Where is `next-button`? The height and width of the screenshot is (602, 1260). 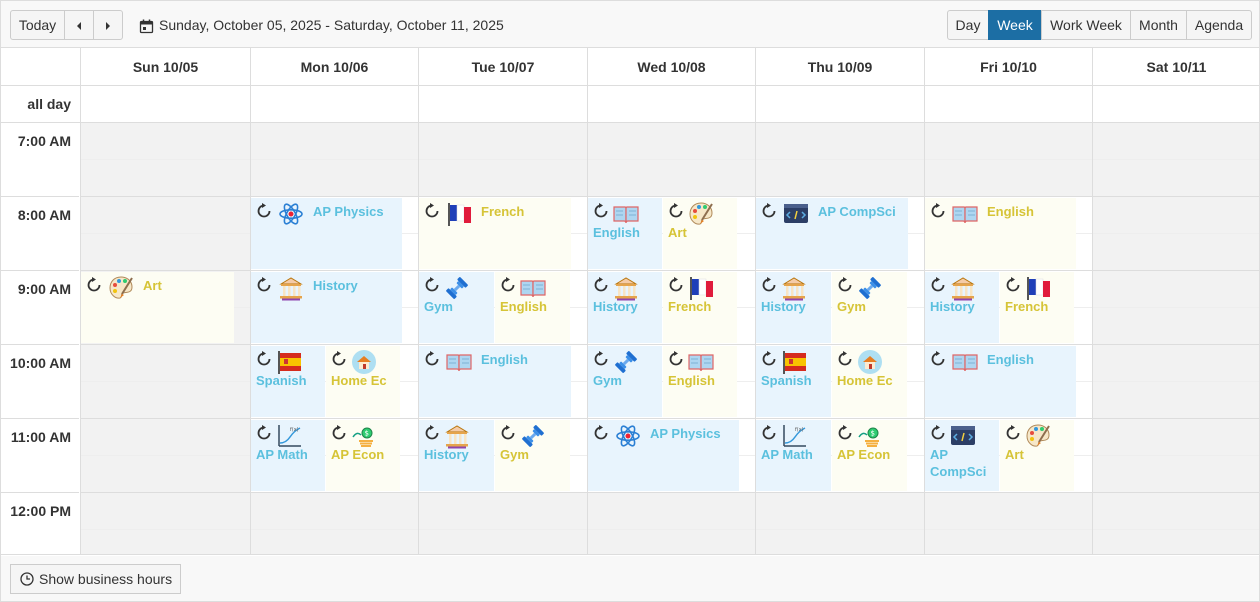
next-button is located at coordinates (108, 25).